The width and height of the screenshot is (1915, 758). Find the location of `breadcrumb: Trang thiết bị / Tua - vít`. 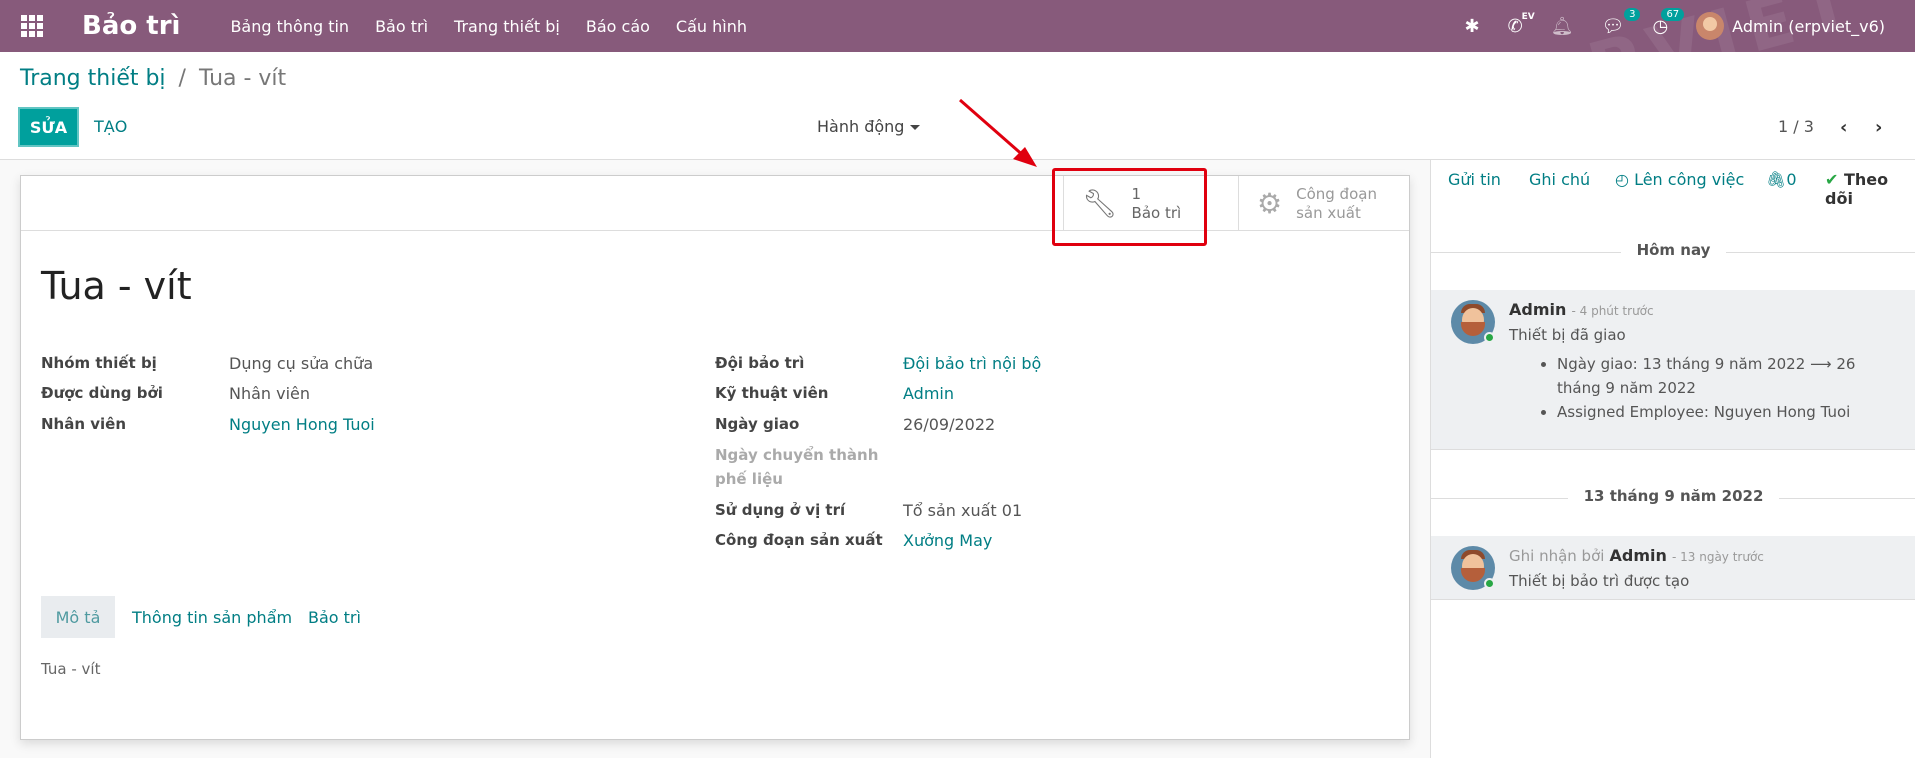

breadcrumb: Trang thiết bị / Tua - vít is located at coordinates (153, 78).